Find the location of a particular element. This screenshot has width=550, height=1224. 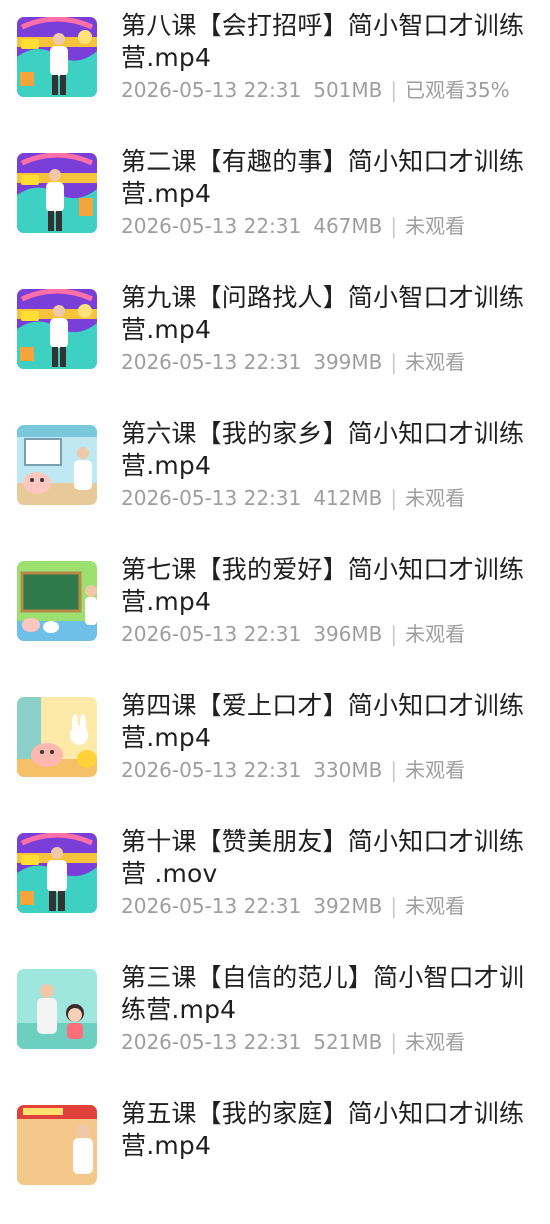

video-file-item: 第五课【我的家庭】简小知口才训练营.mp4 is located at coordinates (275, 1156).